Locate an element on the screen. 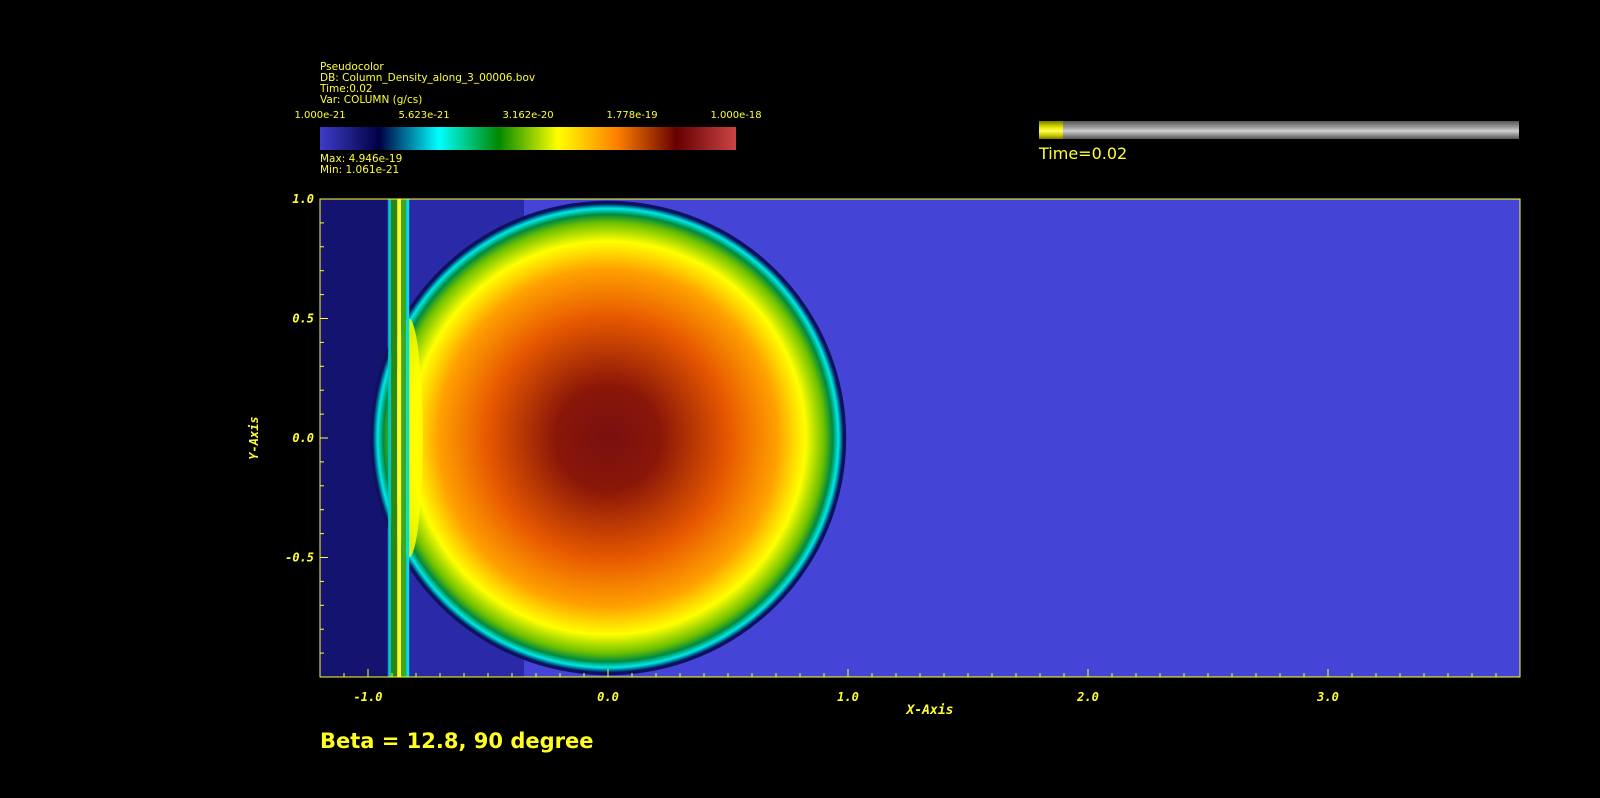 The width and height of the screenshot is (1600, 798). x-tick-label: 3.0 is located at coordinates (1327, 697).